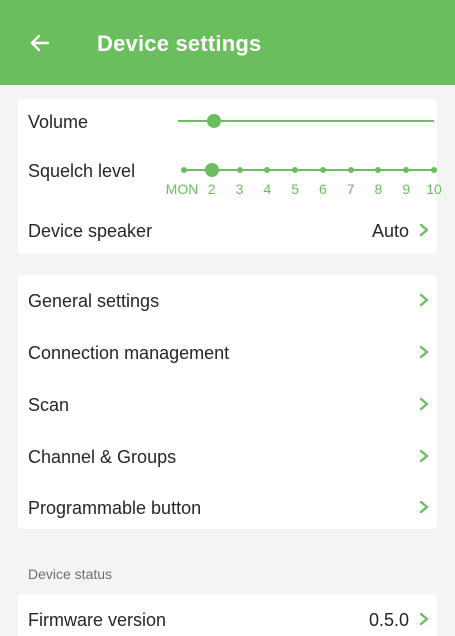 This screenshot has height=636, width=455. I want to click on squelch-tick-label: 8, so click(378, 189).